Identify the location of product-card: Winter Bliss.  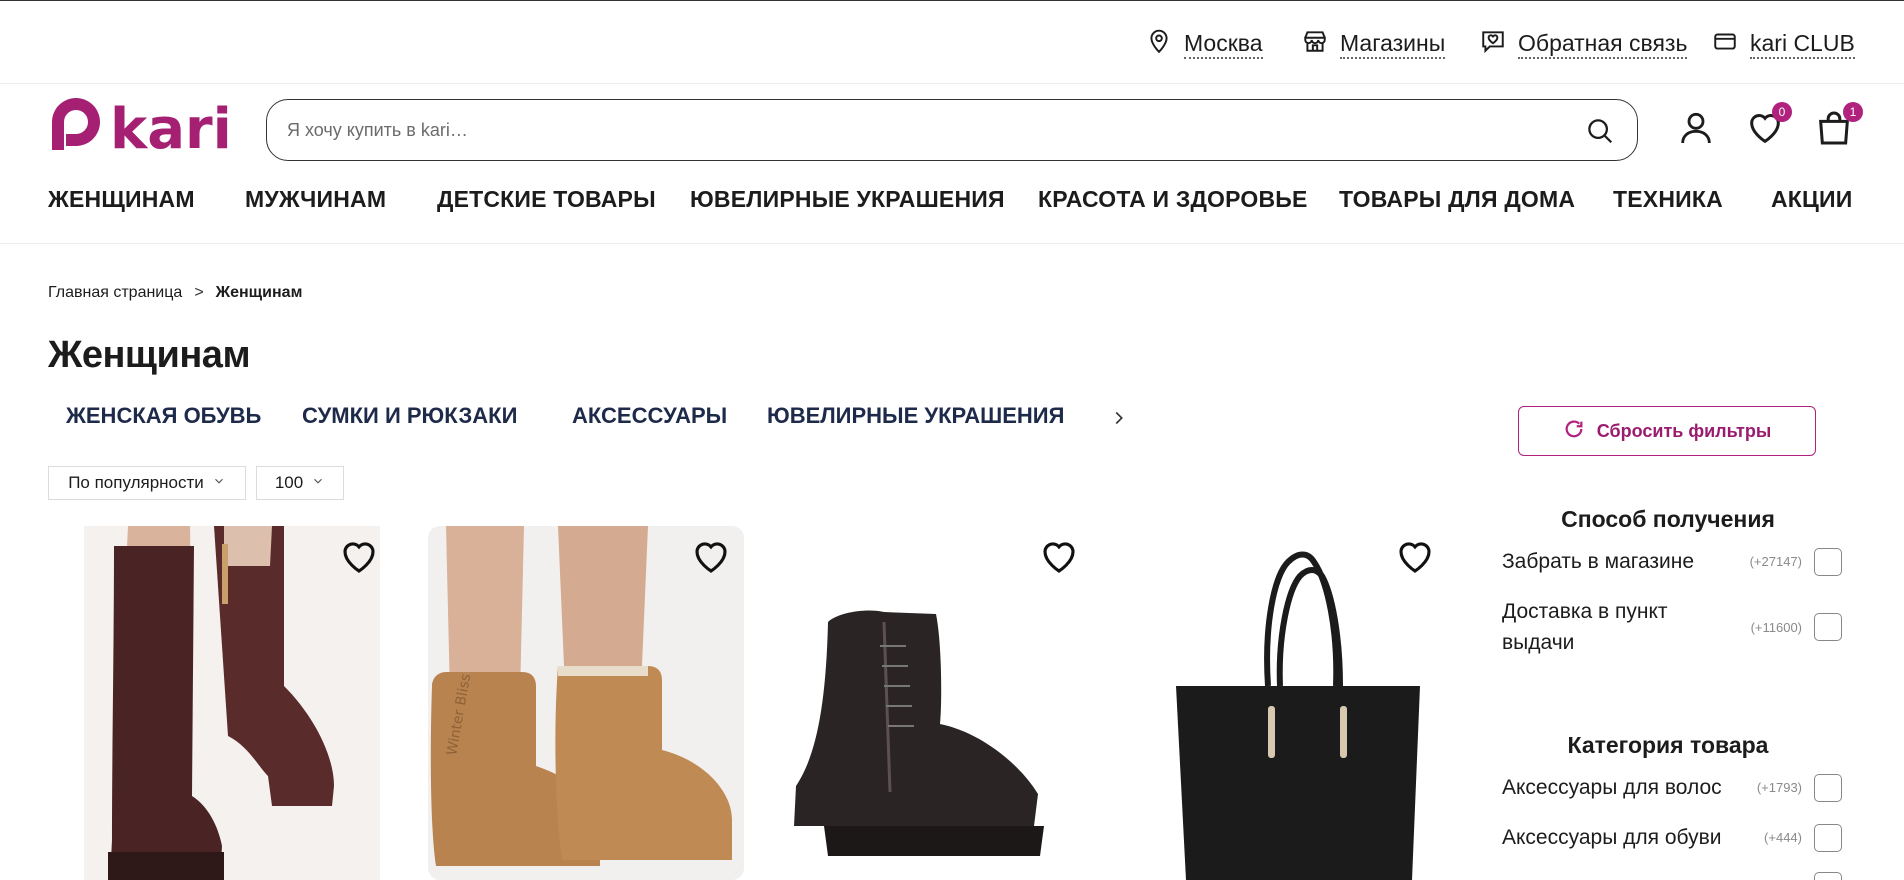
(586, 703).